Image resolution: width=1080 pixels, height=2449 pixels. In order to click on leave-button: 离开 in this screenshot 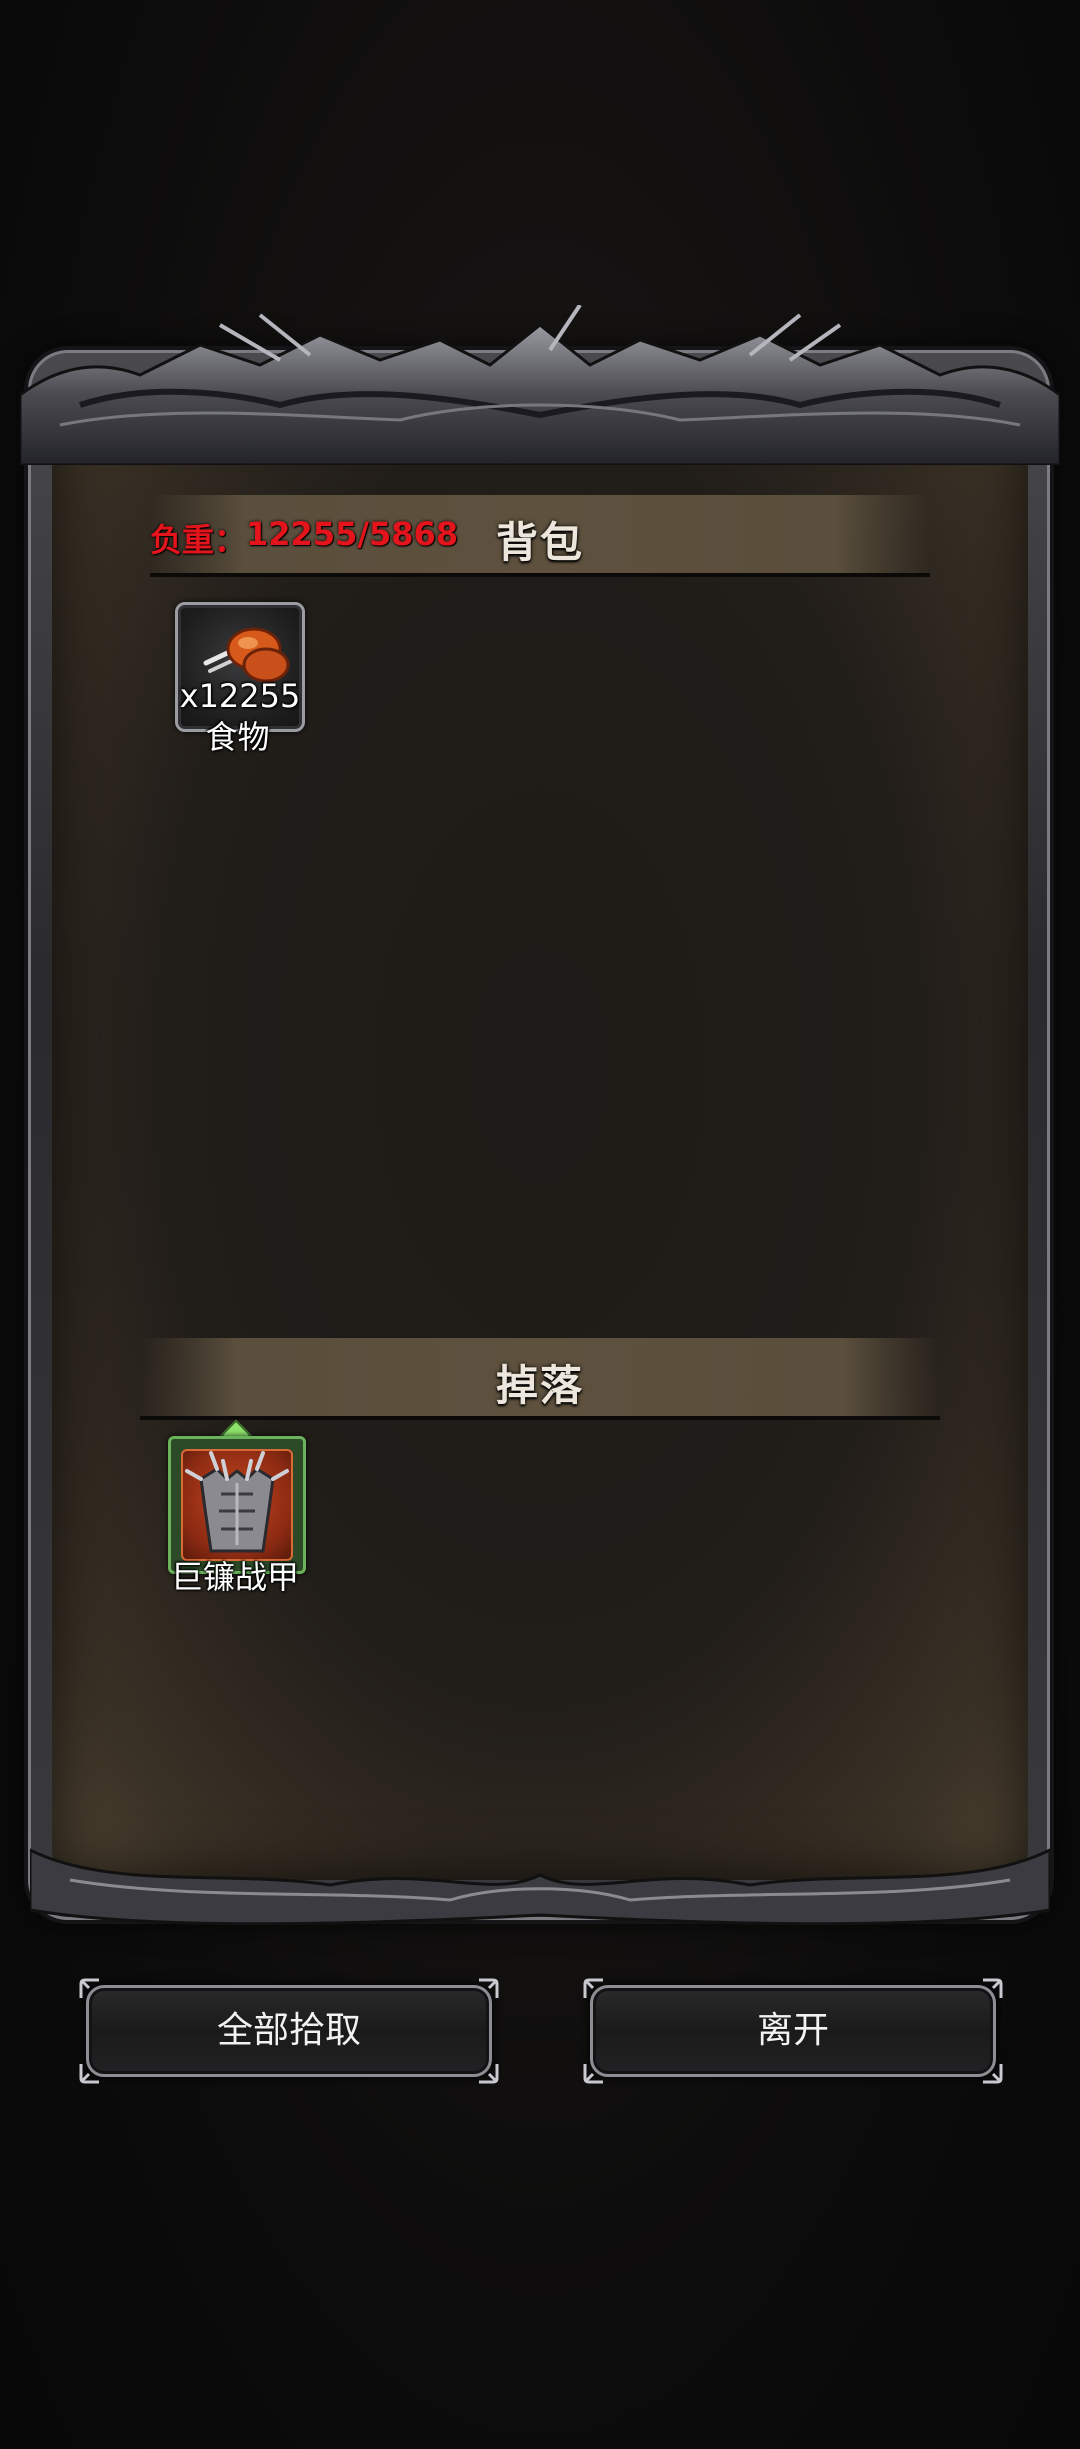, I will do `click(793, 2031)`.